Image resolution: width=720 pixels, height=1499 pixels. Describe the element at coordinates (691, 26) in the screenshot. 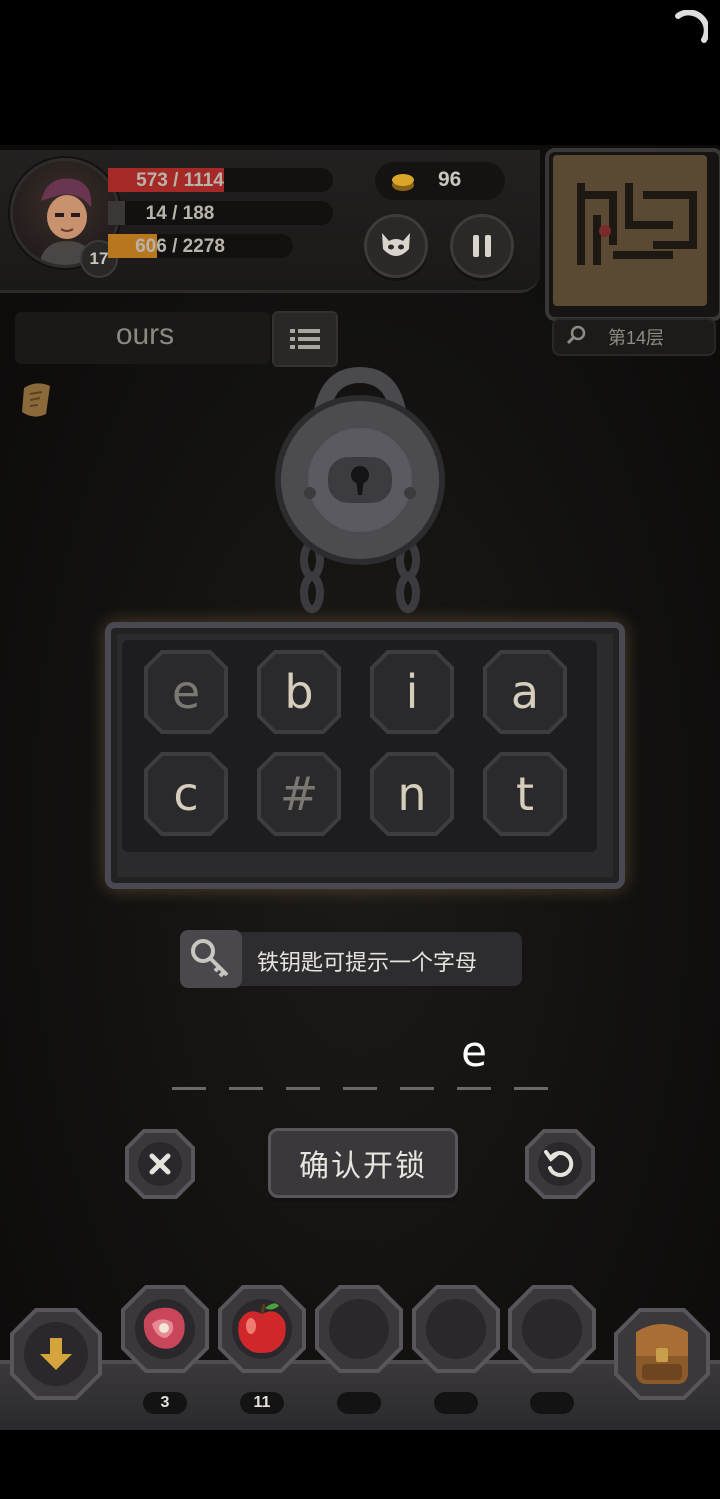

I see `loading-spinner-icon` at that location.